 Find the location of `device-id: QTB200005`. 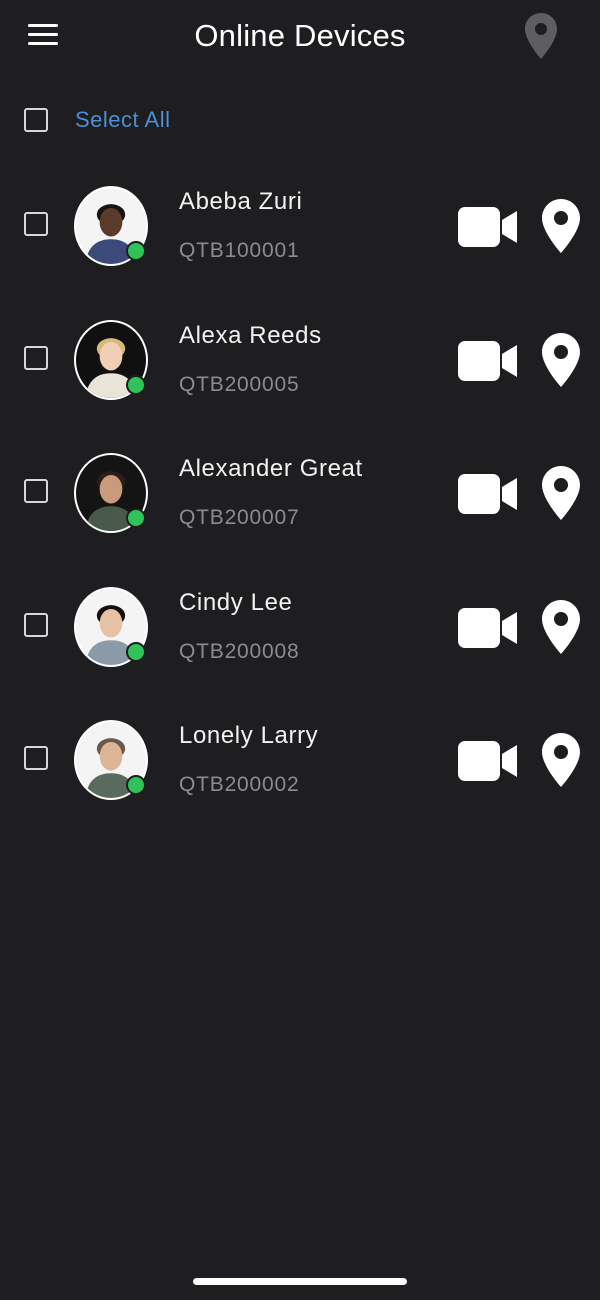

device-id: QTB200005 is located at coordinates (239, 384).